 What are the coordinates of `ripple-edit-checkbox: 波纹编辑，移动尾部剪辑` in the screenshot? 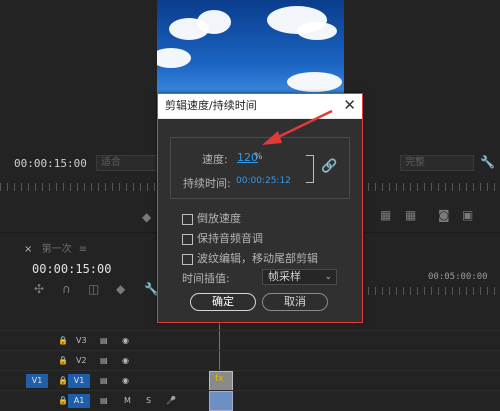 It's located at (250, 258).